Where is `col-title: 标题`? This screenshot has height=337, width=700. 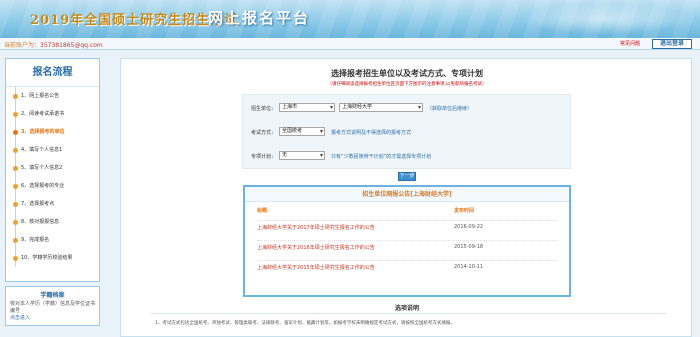 col-title: 标题 is located at coordinates (262, 211).